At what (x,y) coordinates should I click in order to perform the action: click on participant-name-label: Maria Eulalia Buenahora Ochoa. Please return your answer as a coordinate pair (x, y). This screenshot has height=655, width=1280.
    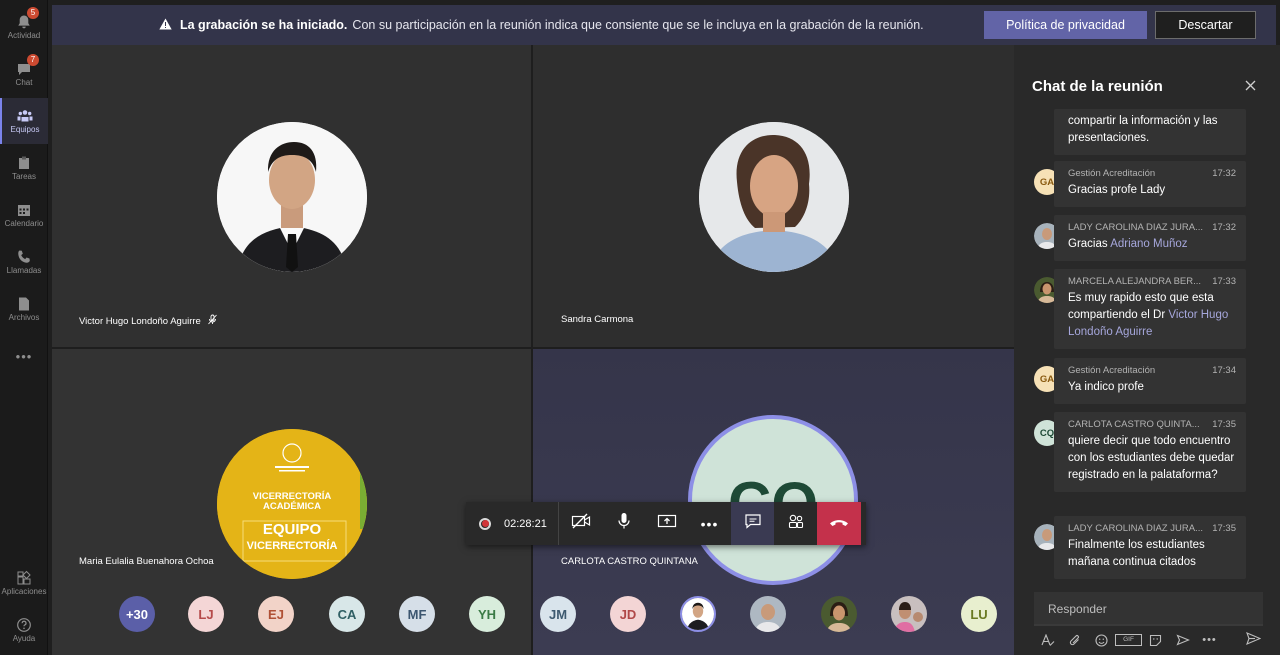
    Looking at the image, I should click on (146, 561).